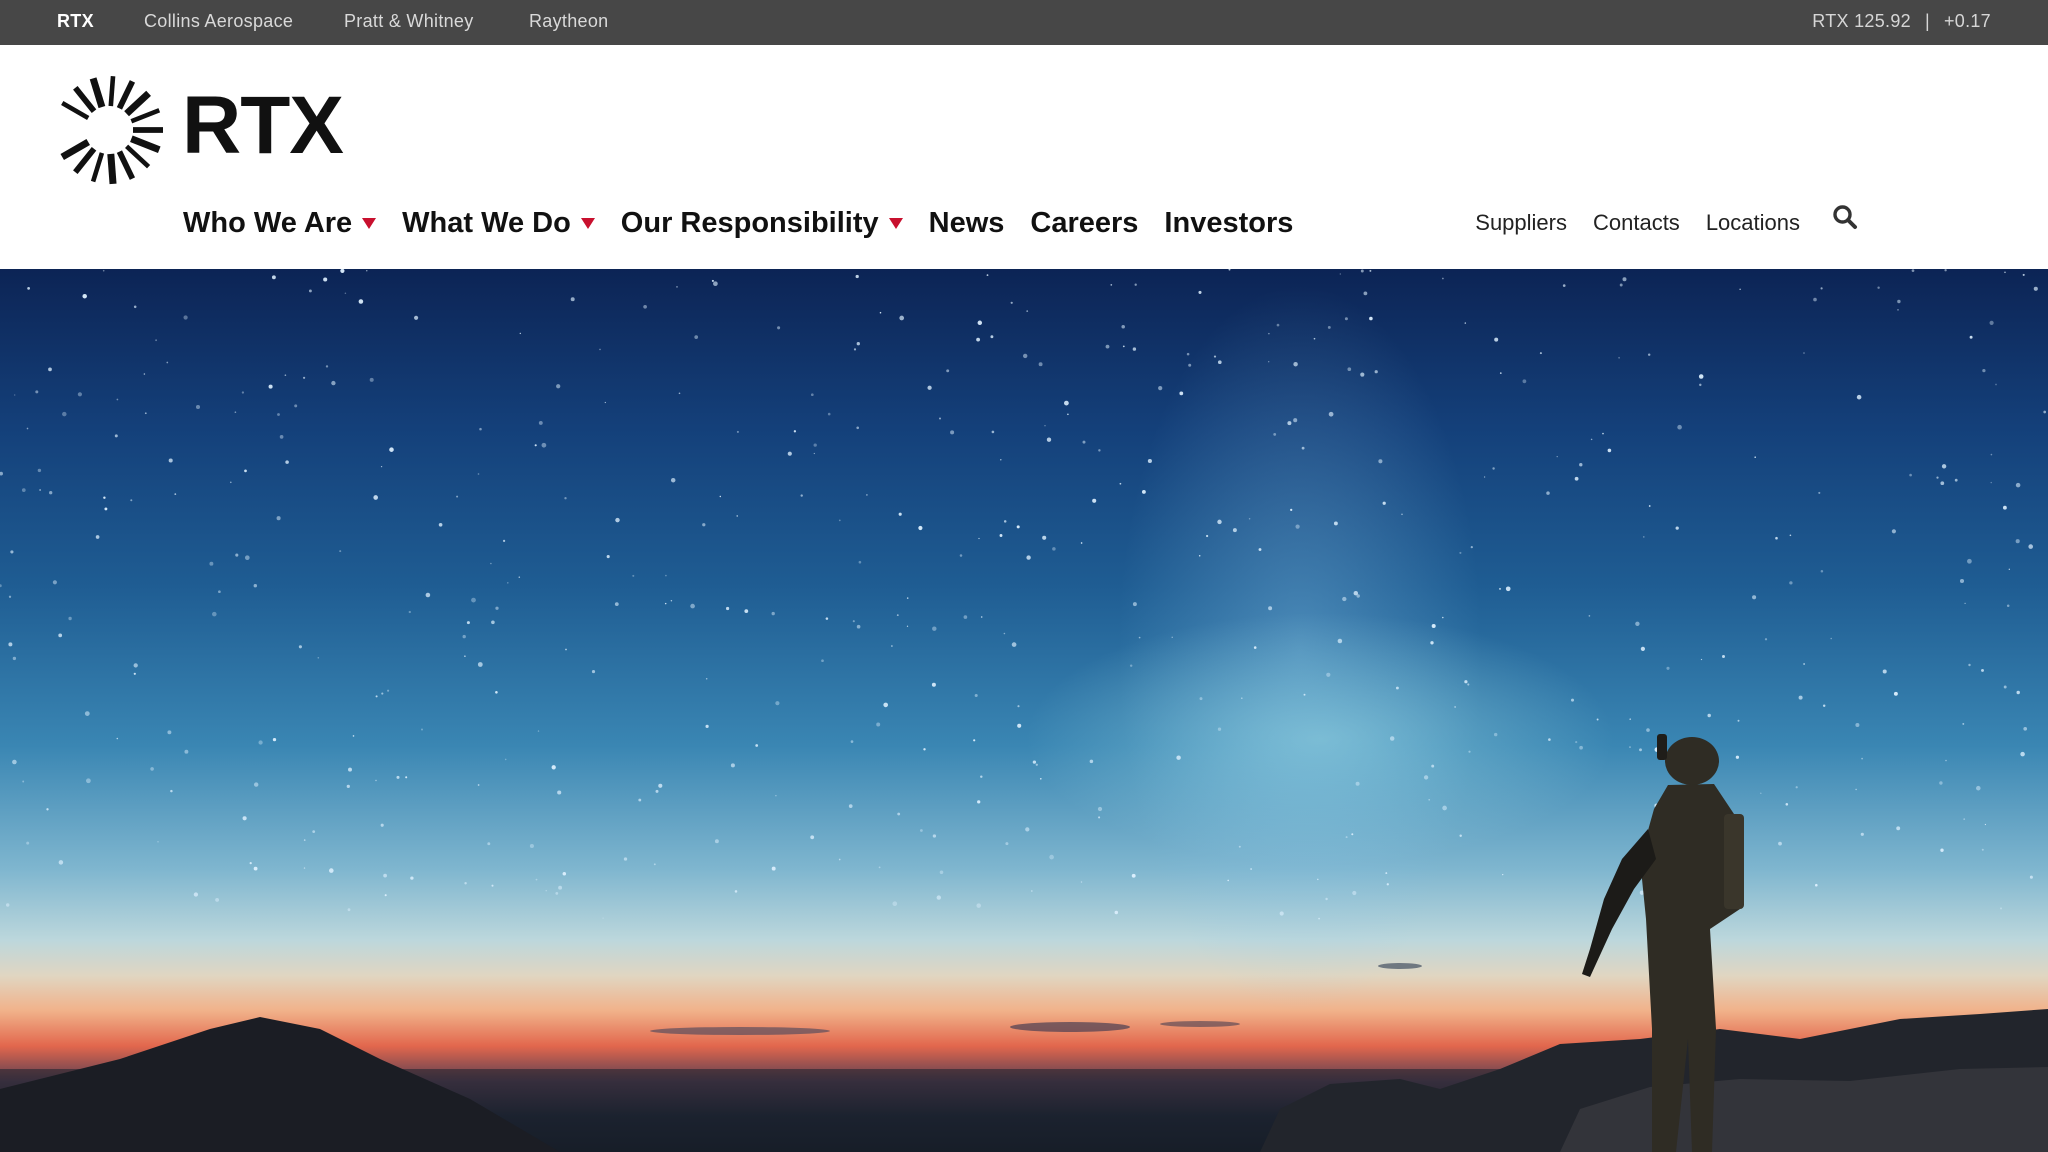 This screenshot has width=2048, height=1152. I want to click on rtx-sunburst-logo-icon, so click(111, 130).